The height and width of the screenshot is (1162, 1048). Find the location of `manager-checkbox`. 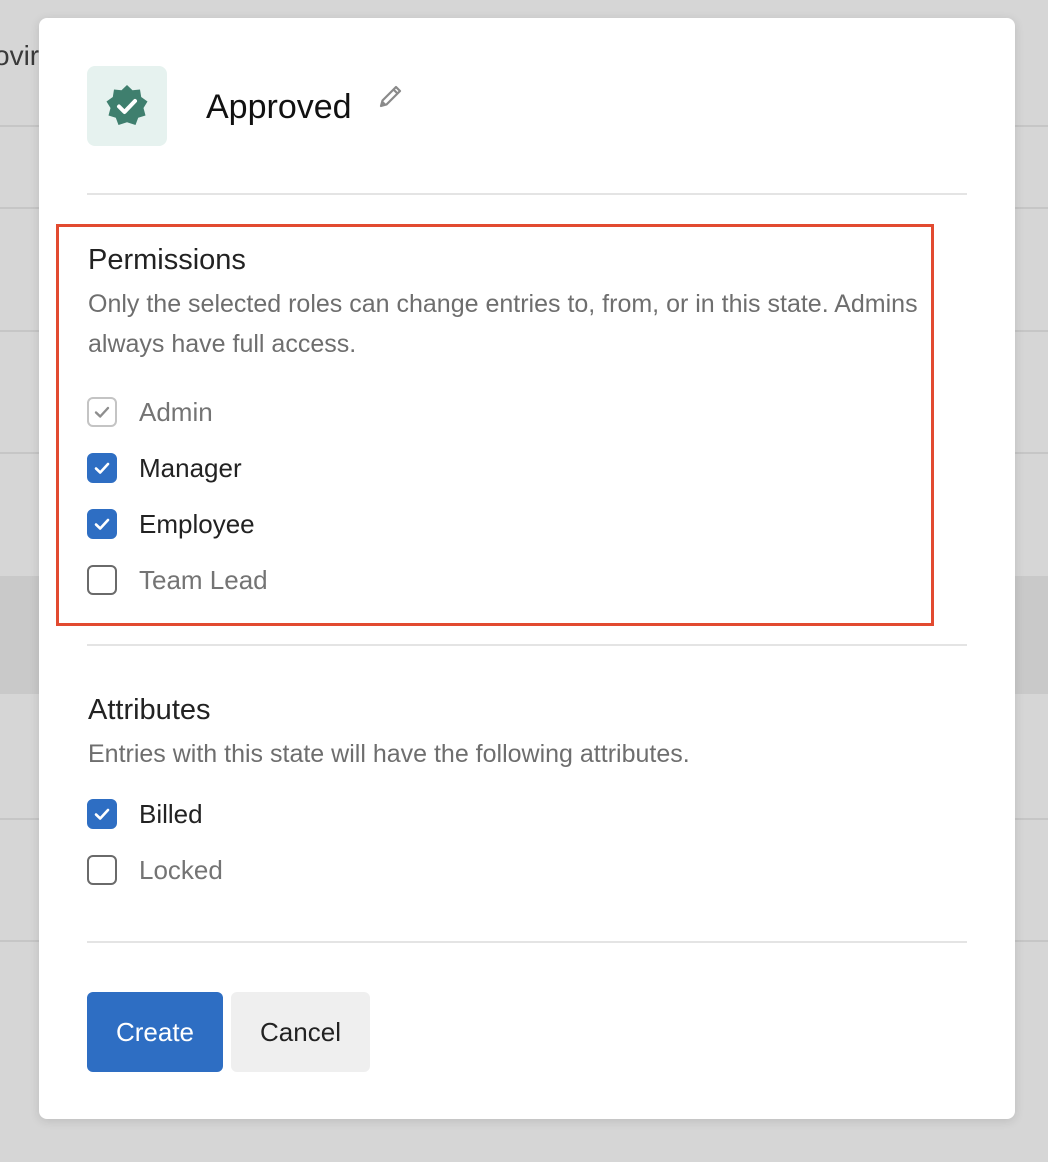

manager-checkbox is located at coordinates (102, 468).